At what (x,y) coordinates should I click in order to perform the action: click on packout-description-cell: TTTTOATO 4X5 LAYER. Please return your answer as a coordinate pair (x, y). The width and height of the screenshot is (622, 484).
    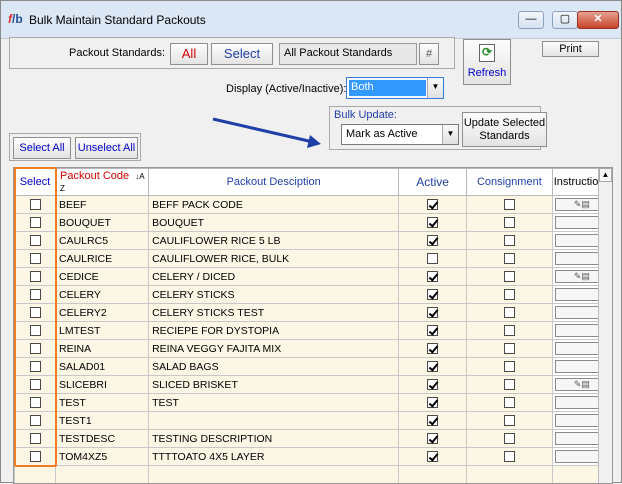
    Looking at the image, I should click on (274, 456).